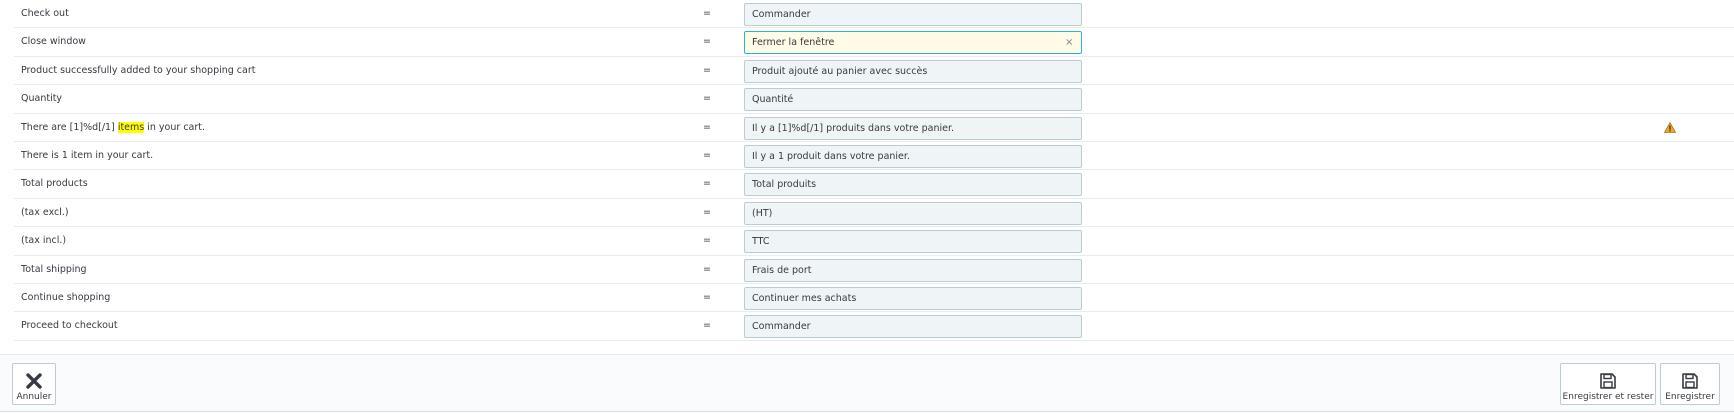 This screenshot has width=1734, height=414. I want to click on source-string: (tax excl.), so click(45, 213).